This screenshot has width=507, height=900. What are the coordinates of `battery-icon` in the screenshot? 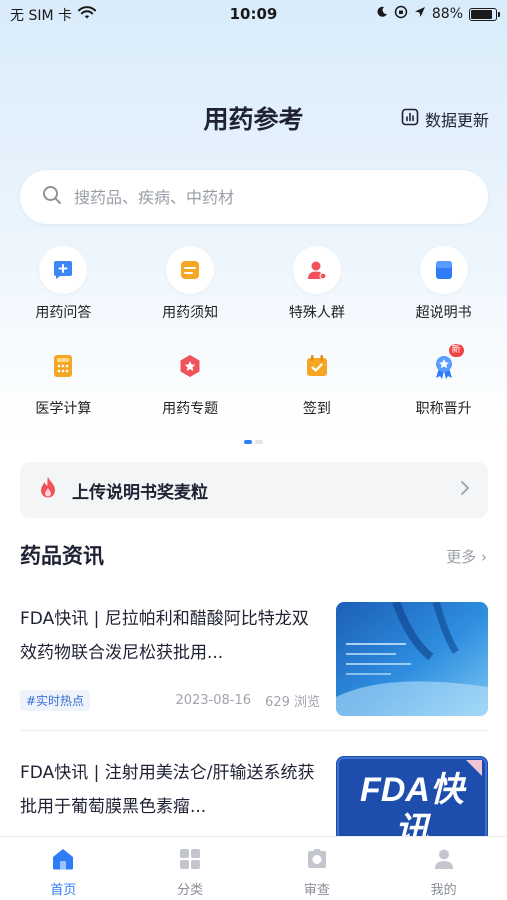 It's located at (484, 14).